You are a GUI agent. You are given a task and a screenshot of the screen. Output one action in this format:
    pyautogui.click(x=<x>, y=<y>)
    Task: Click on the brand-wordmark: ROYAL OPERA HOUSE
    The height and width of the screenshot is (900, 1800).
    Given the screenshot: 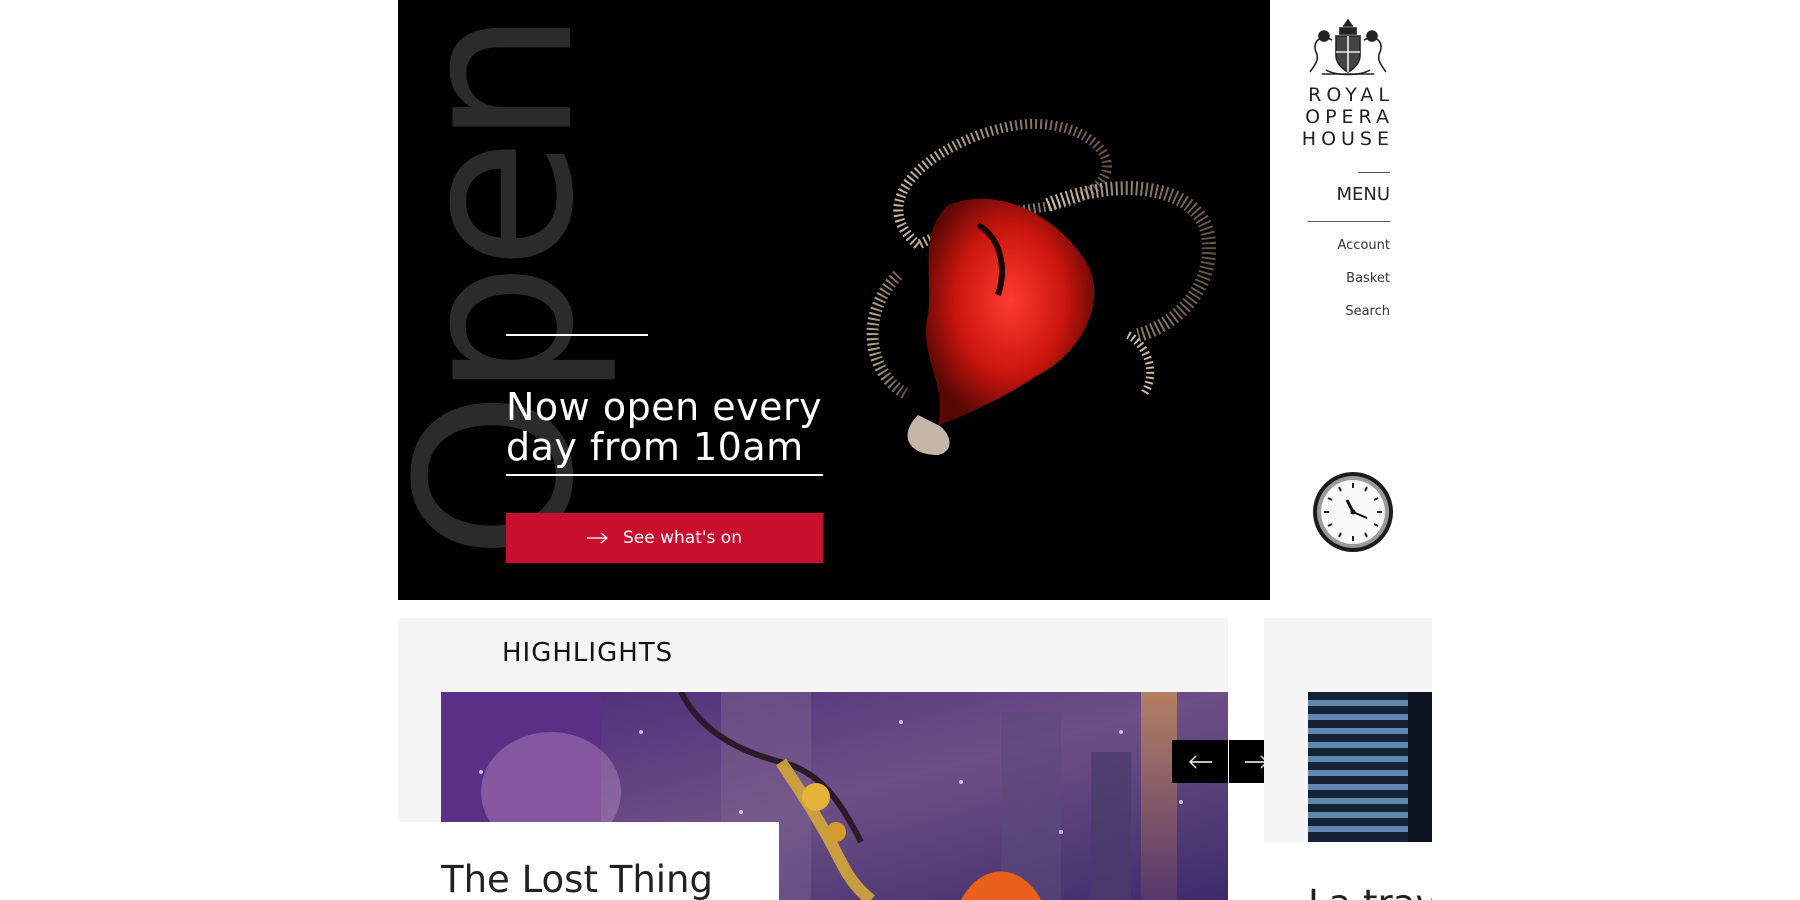 What is the action you would take?
    pyautogui.click(x=1348, y=117)
    